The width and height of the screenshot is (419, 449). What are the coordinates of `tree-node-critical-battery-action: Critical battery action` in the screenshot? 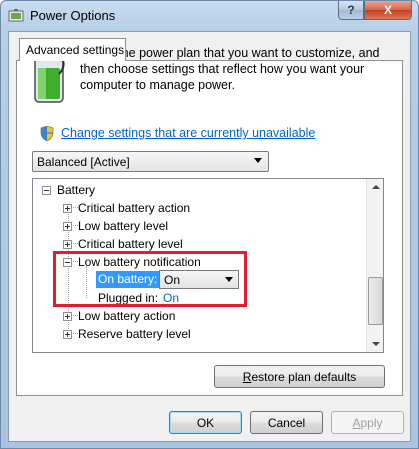 It's located at (126, 208).